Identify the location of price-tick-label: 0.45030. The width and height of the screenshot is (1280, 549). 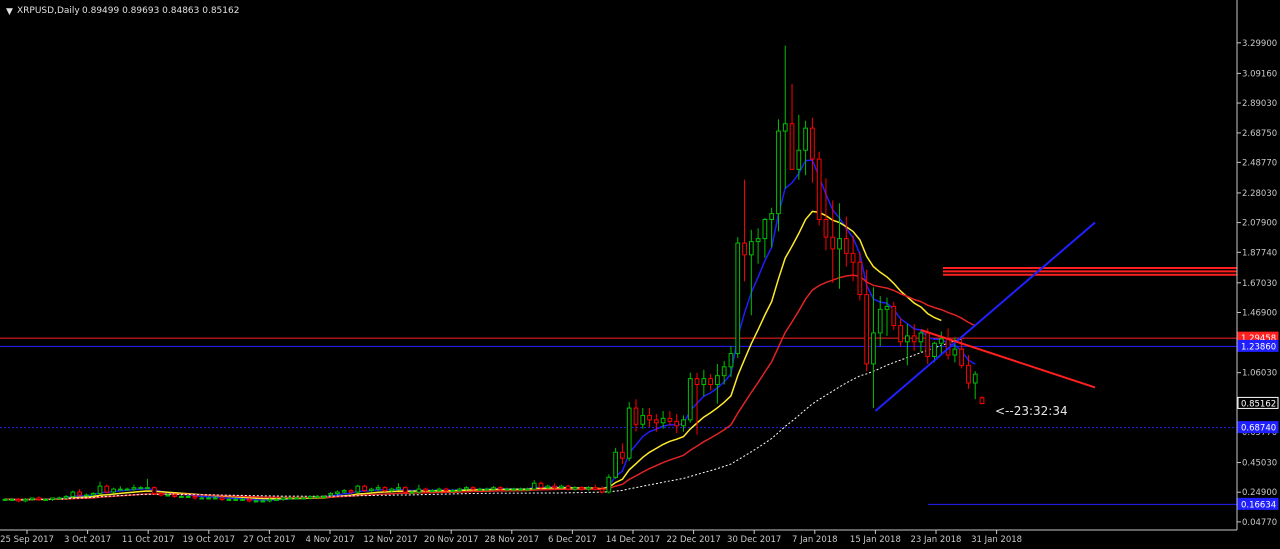
(1259, 464).